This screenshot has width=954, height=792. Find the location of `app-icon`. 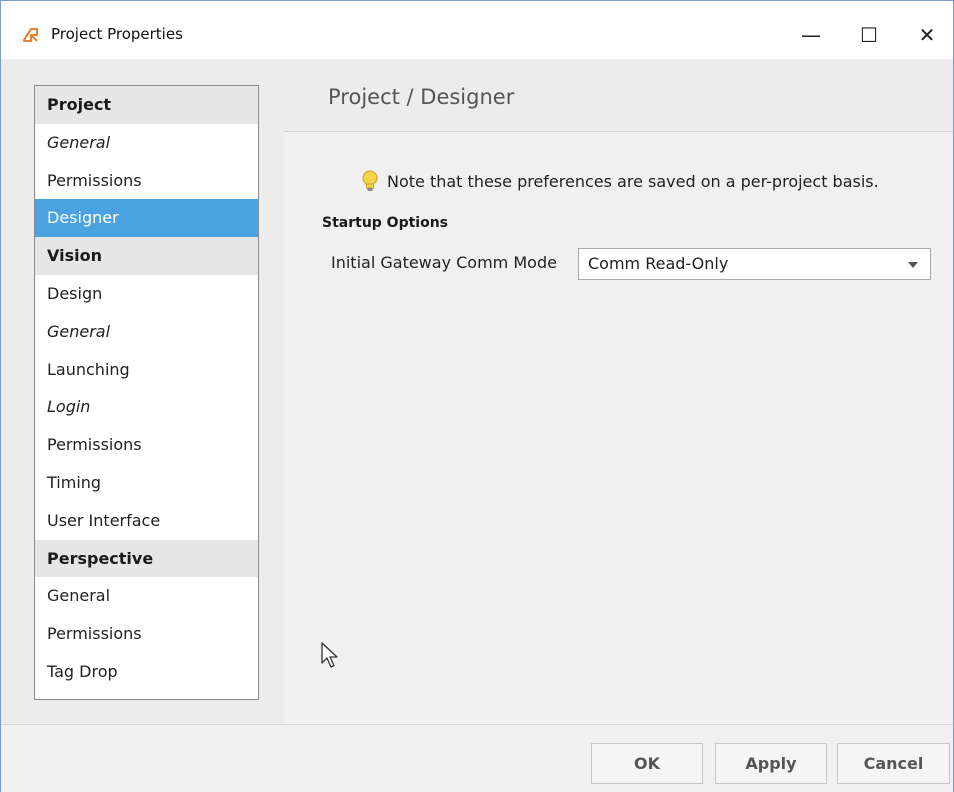

app-icon is located at coordinates (30, 35).